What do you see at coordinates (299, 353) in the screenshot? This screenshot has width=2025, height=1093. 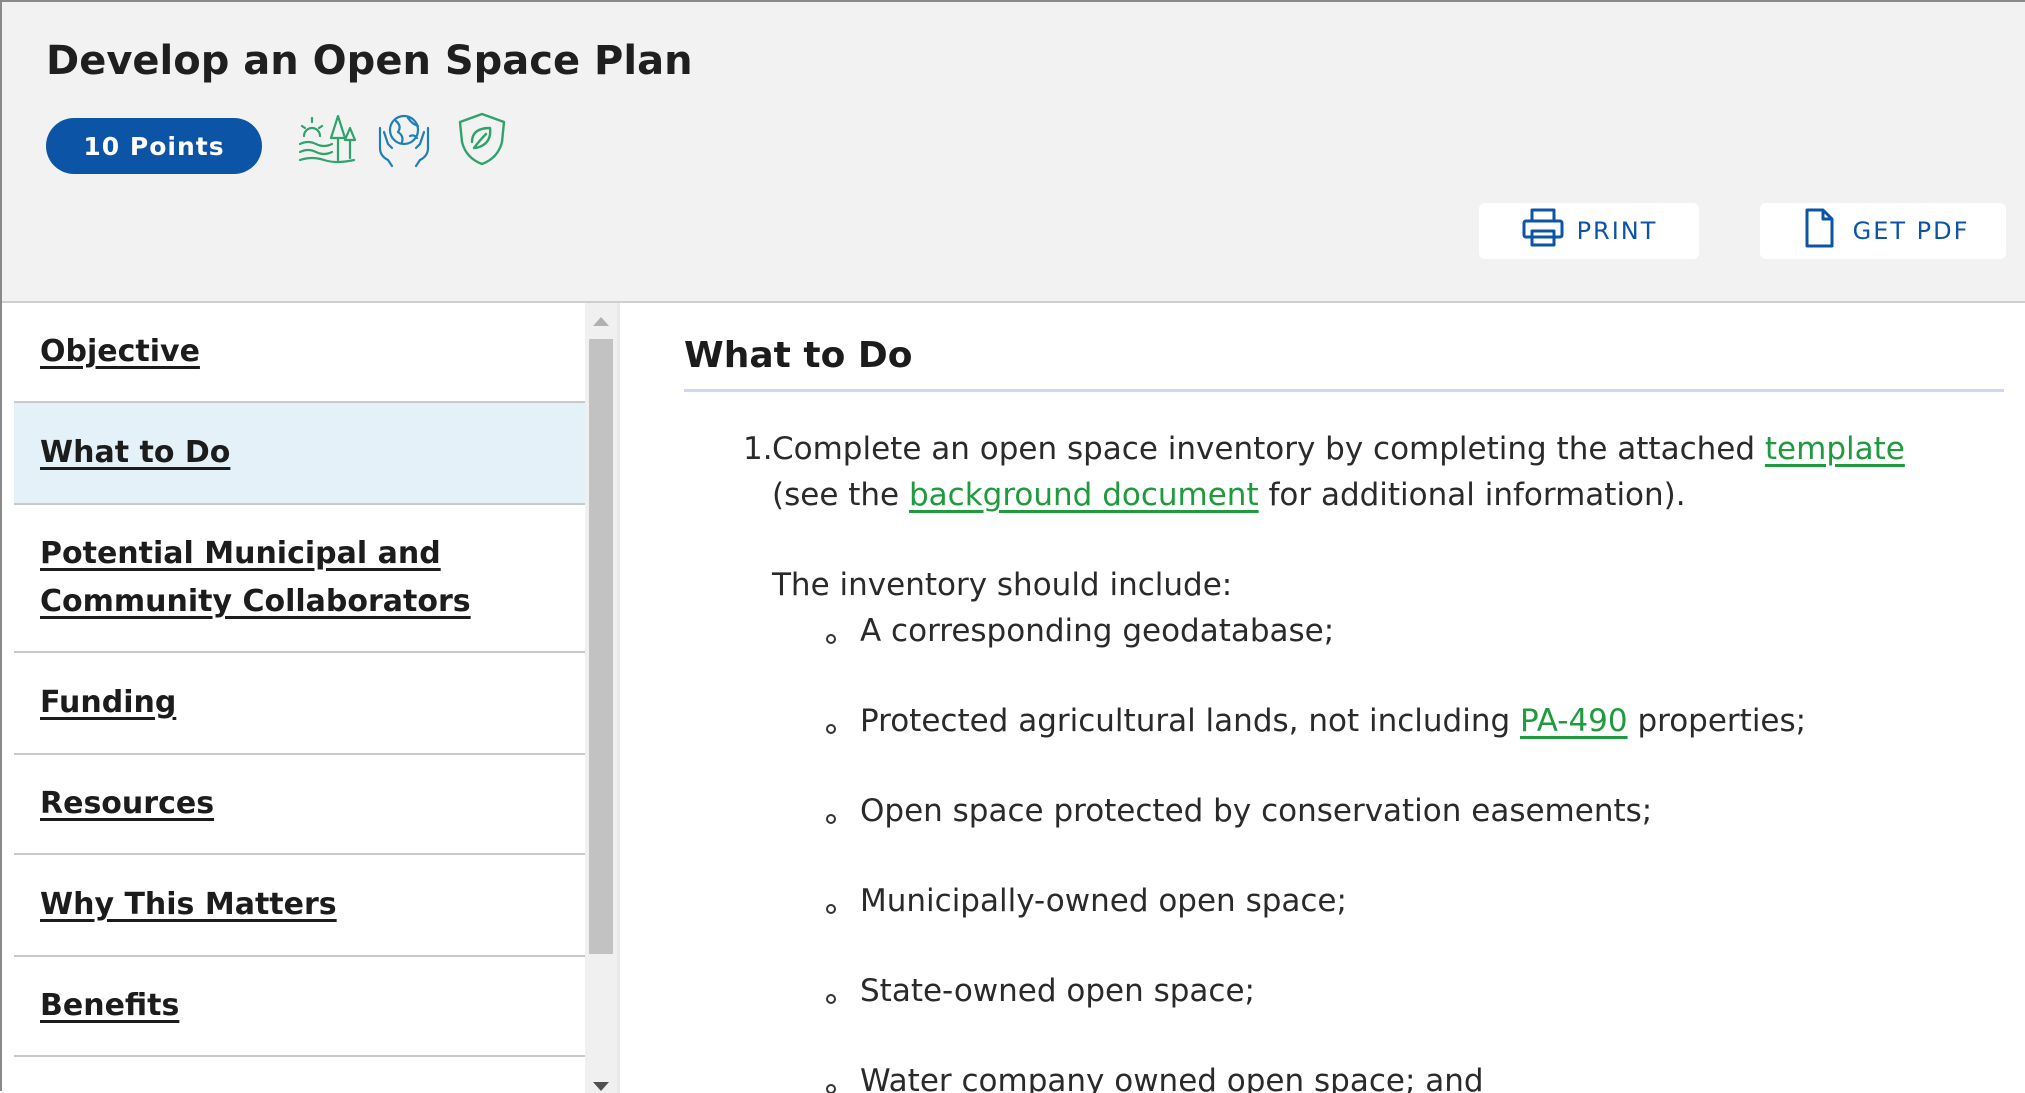 I see `nav-item-objective: Objective` at bounding box center [299, 353].